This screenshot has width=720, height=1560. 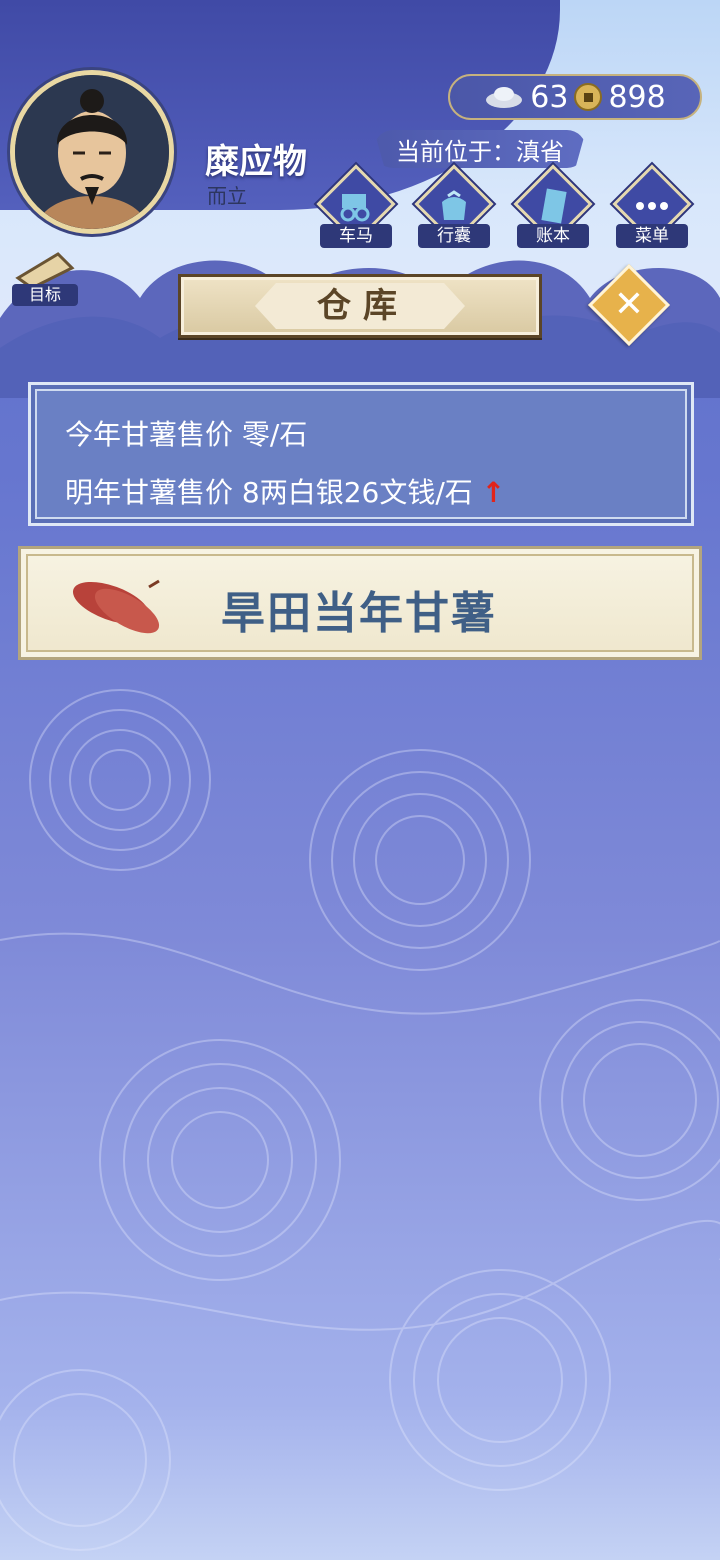 I want to click on silver-amount: 63, so click(x=549, y=97).